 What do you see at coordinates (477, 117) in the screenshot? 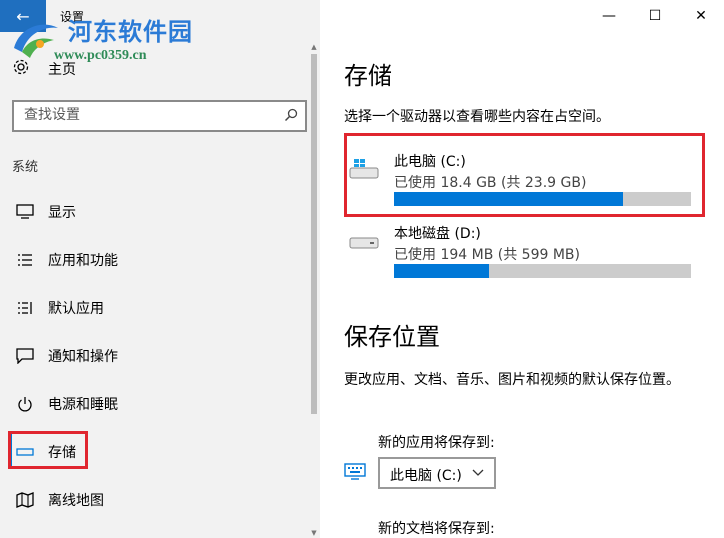
I see `page-description: 选择一个驱动器以查看哪些内容在占空间。` at bounding box center [477, 117].